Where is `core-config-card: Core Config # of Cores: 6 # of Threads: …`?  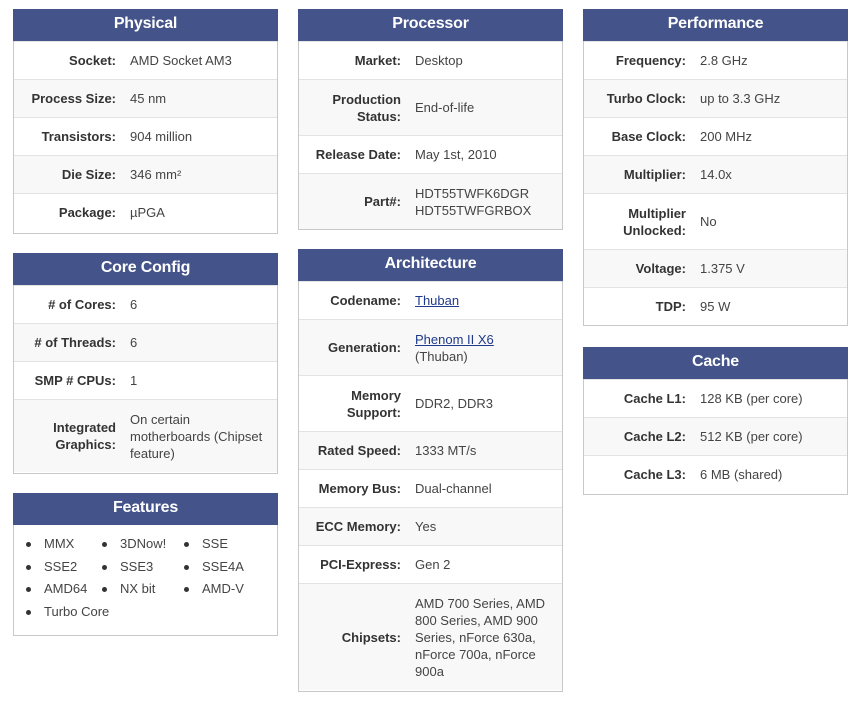
core-config-card: Core Config # of Cores: 6 # of Threads: … is located at coordinates (145, 363).